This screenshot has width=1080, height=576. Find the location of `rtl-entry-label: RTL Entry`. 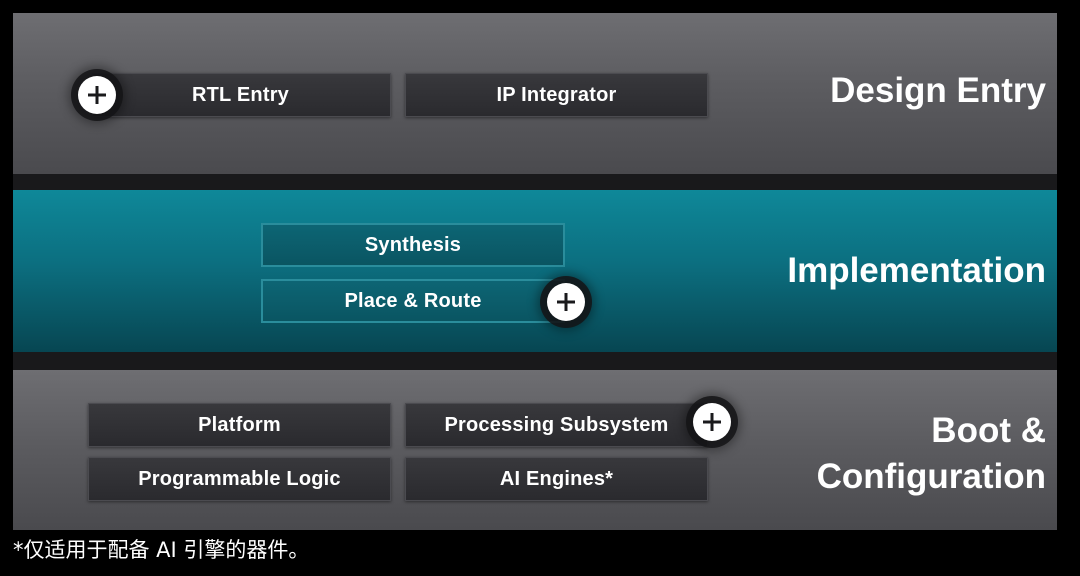

rtl-entry-label: RTL Entry is located at coordinates (240, 94).